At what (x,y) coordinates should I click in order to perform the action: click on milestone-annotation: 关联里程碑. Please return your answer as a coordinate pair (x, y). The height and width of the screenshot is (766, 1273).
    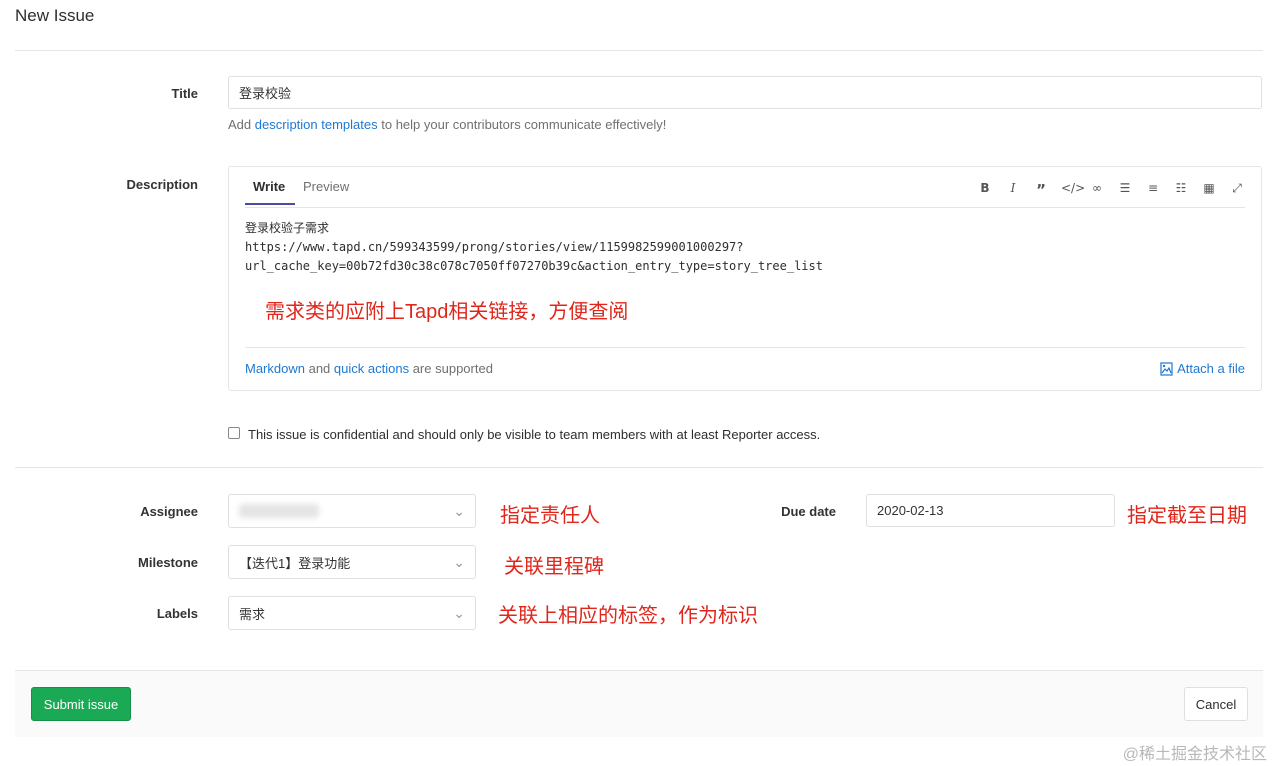
    Looking at the image, I should click on (554, 567).